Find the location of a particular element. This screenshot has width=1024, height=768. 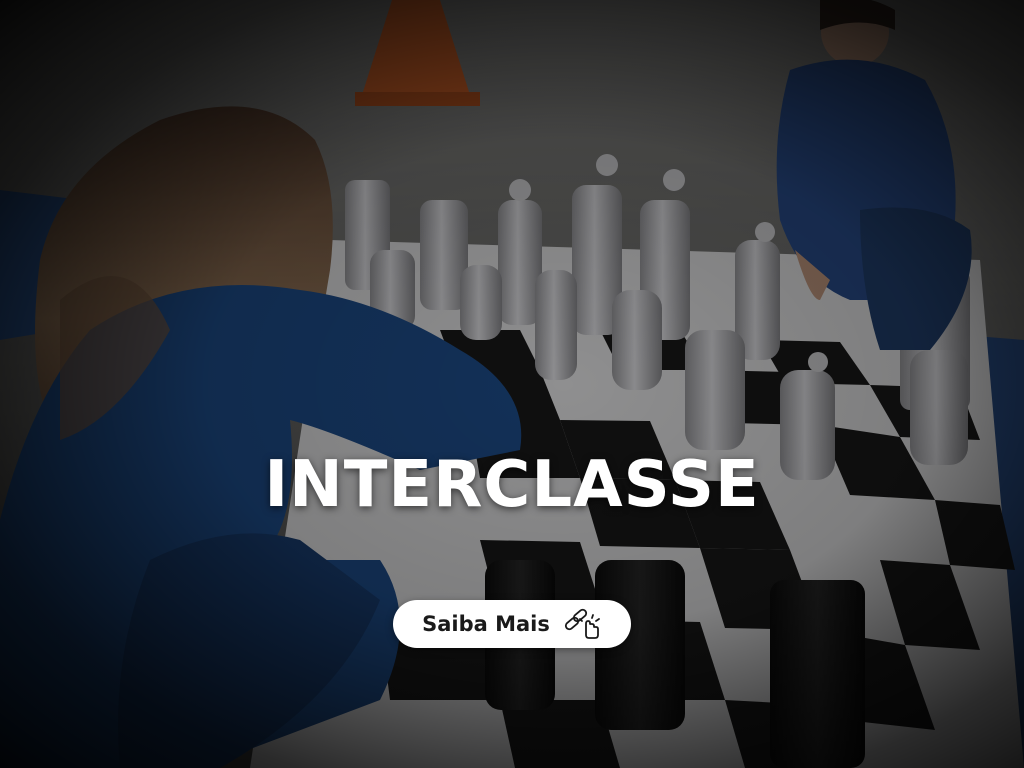

banner-title: INTERCLASSE is located at coordinates (512, 485).